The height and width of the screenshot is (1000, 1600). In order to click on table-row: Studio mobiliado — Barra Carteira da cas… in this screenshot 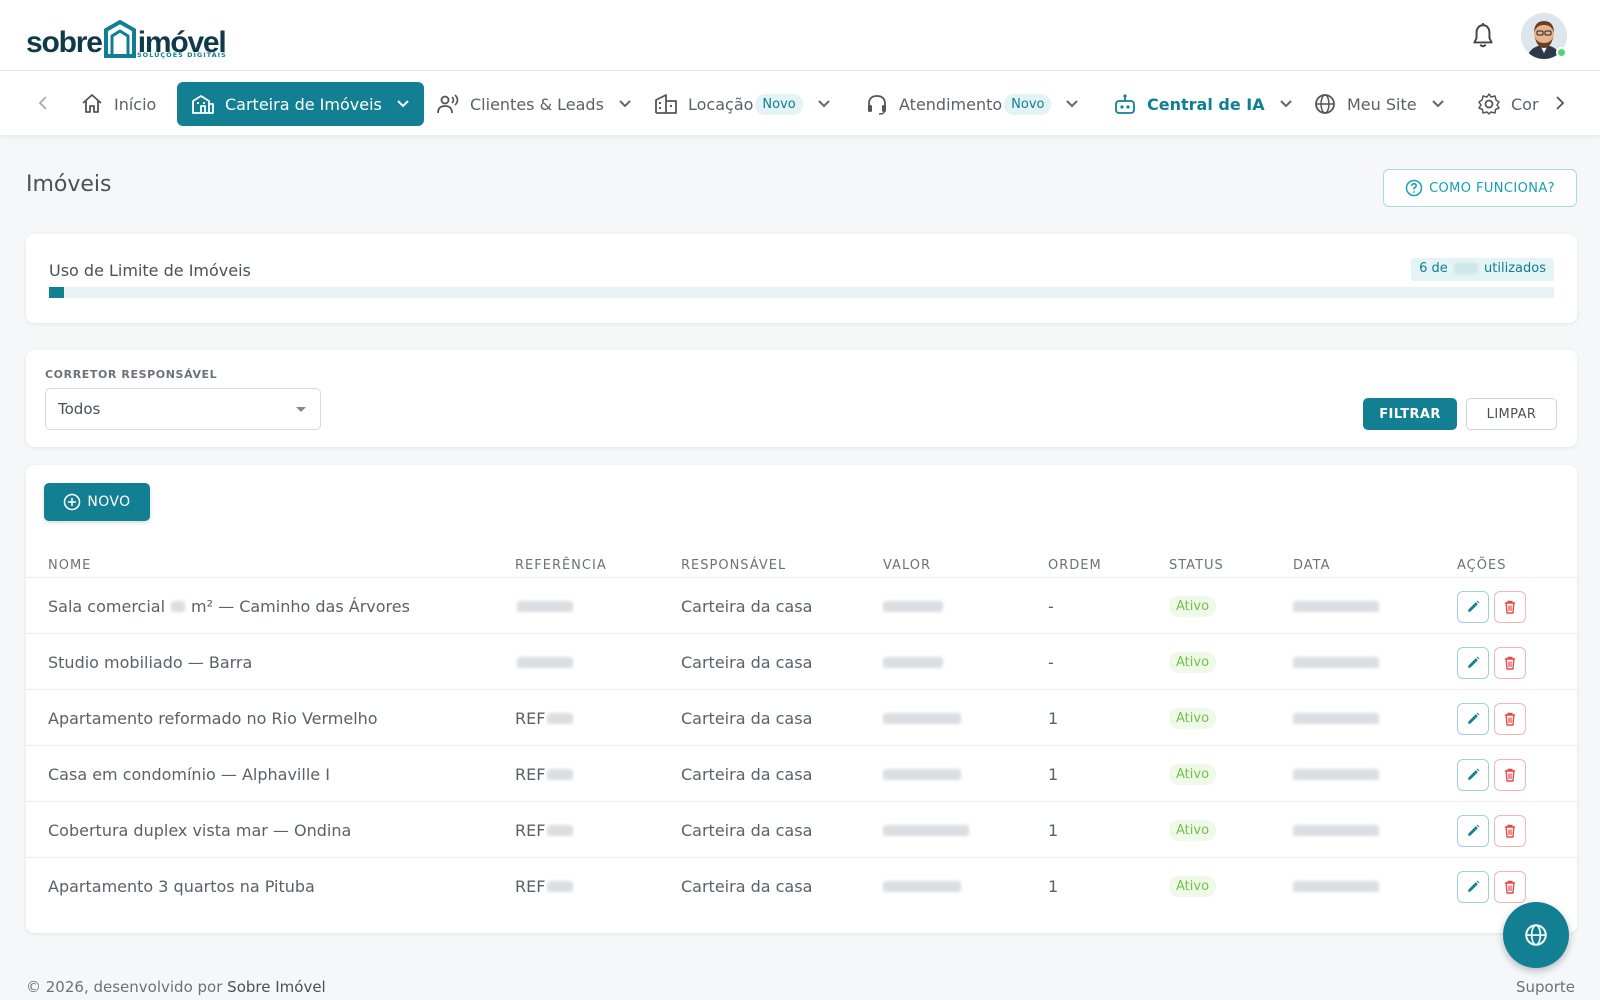, I will do `click(801, 661)`.